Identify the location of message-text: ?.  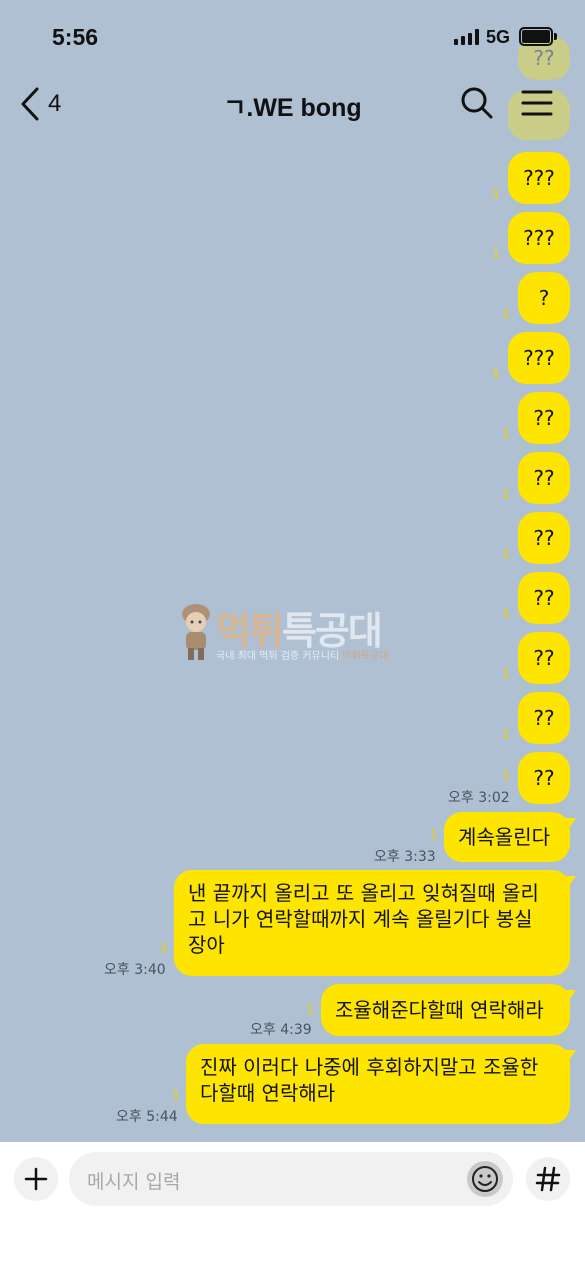
(544, 298).